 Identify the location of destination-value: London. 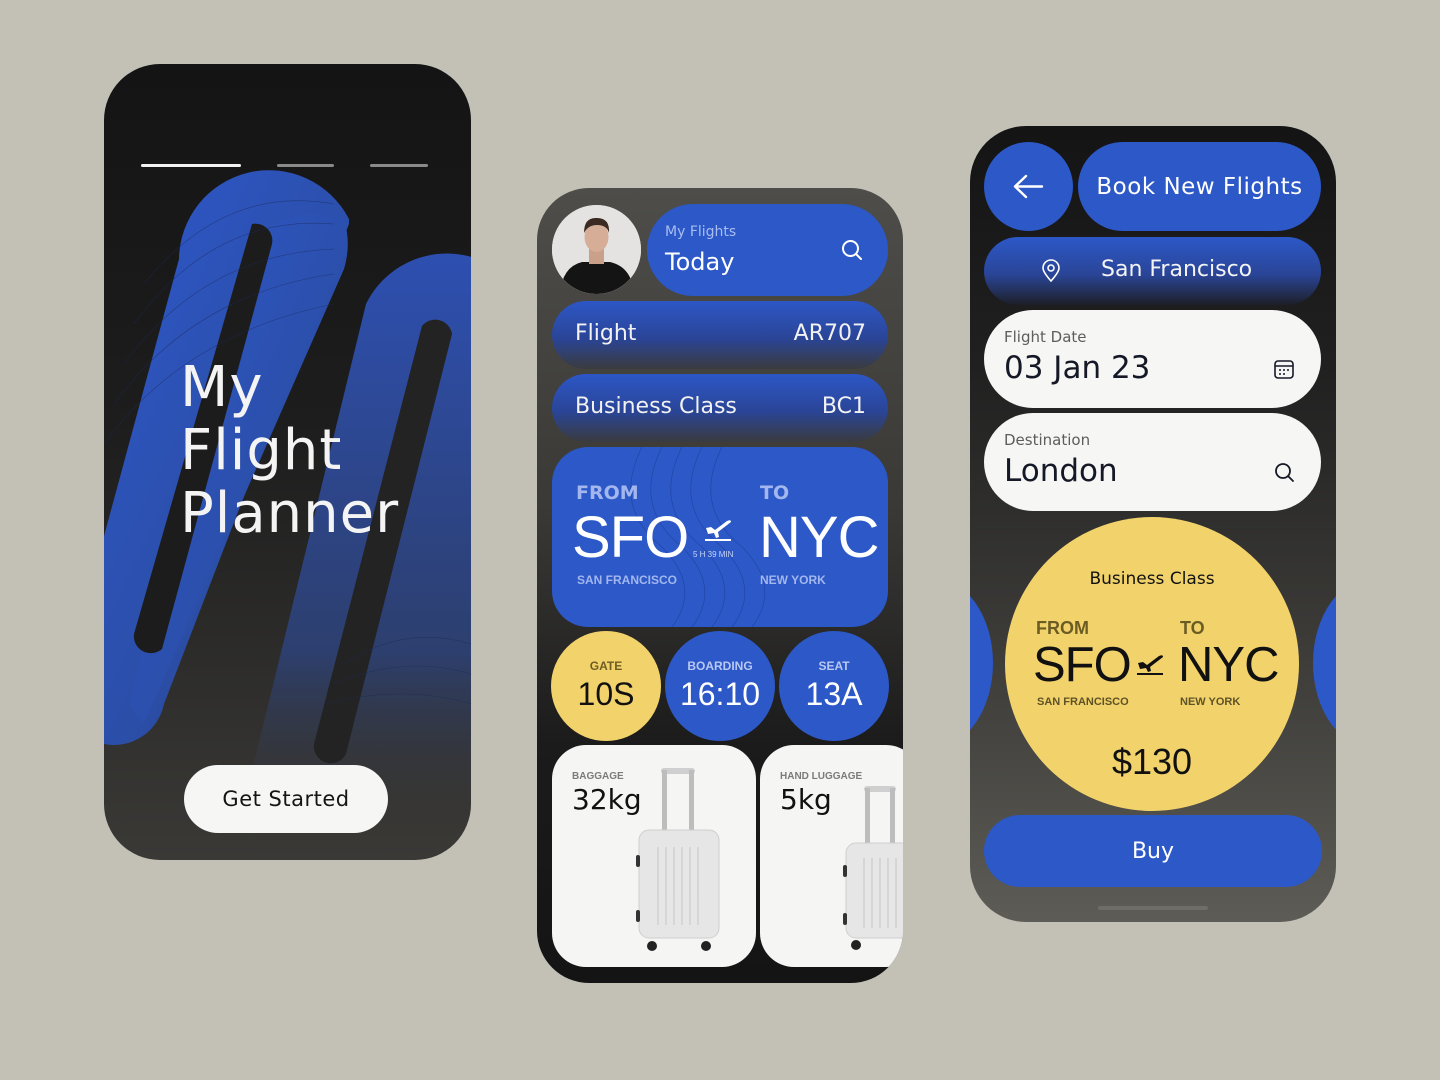
(1061, 471).